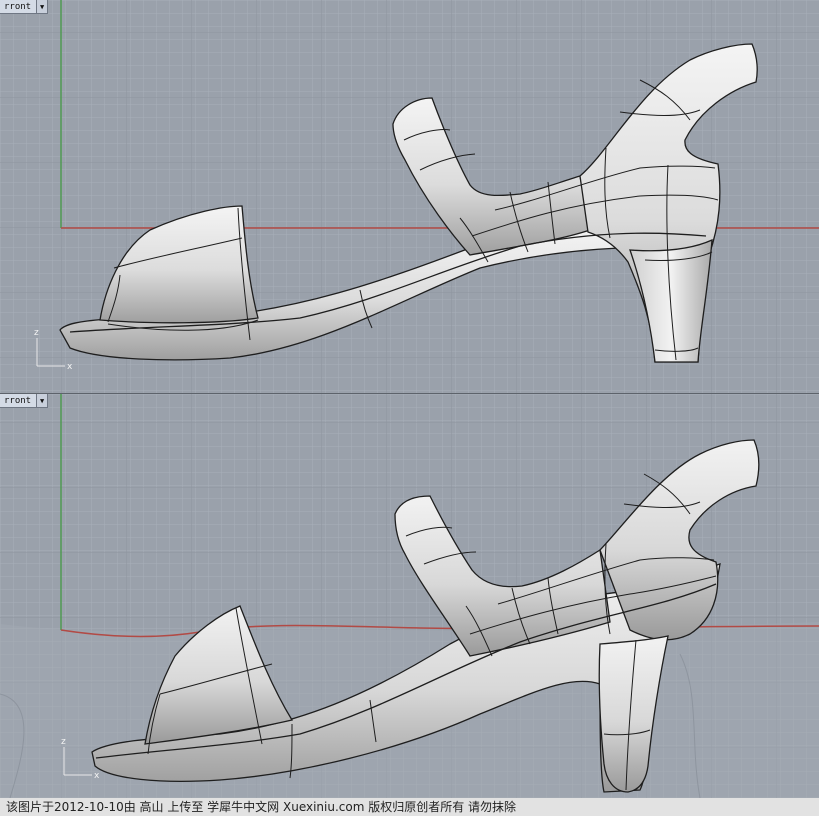 Image resolution: width=819 pixels, height=816 pixels. What do you see at coordinates (70, 367) in the screenshot?
I see `axis-x-label: x` at bounding box center [70, 367].